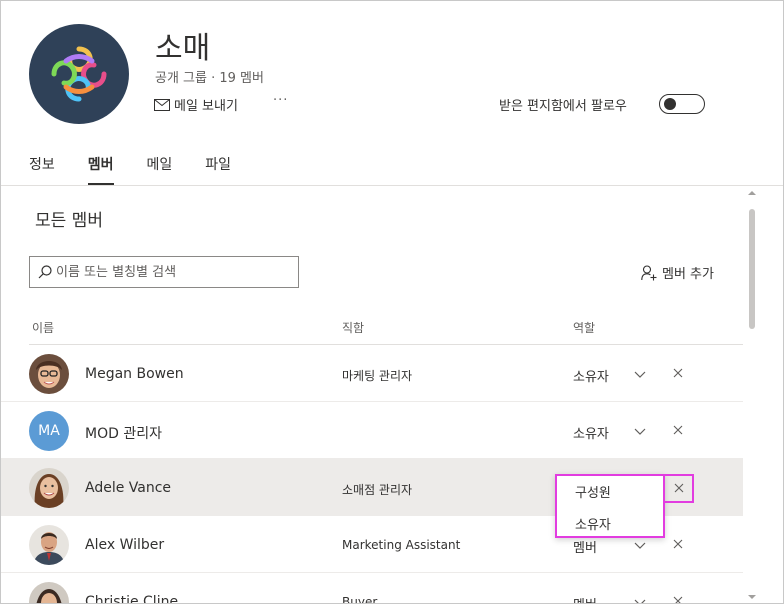 Image resolution: width=784 pixels, height=604 pixels. Describe the element at coordinates (682, 104) in the screenshot. I see `follow-toggle` at that location.